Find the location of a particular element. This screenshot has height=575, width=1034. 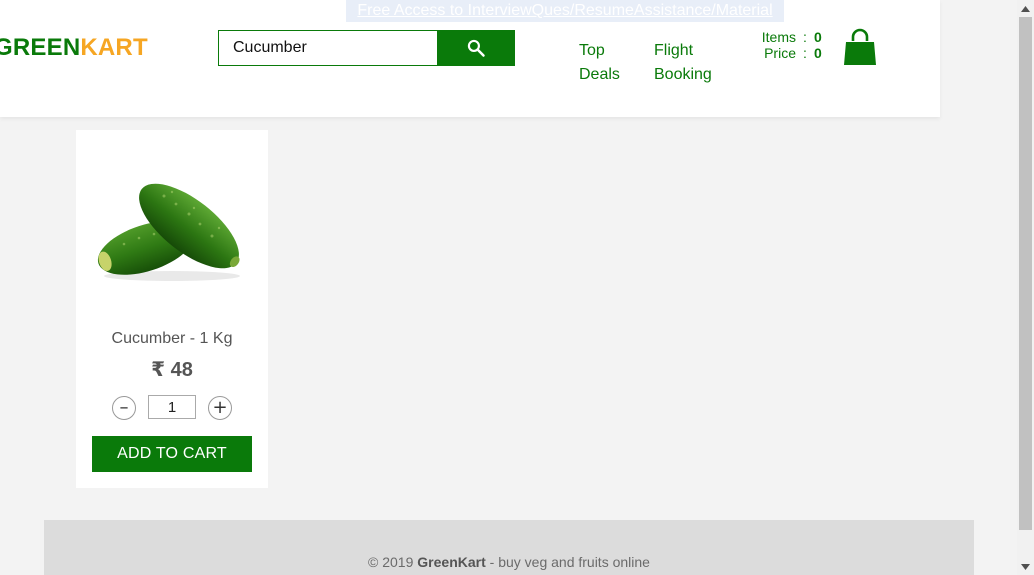

cart-button is located at coordinates (860, 47).